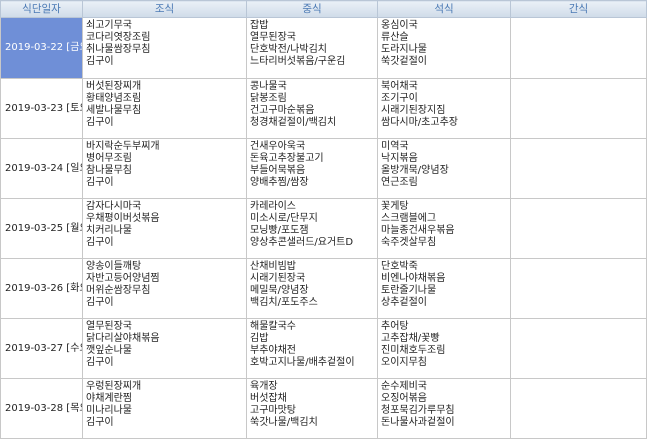 This screenshot has width=650, height=446. What do you see at coordinates (302, 362) in the screenshot?
I see `menu-item: 호박고지나물/배추겉절이` at bounding box center [302, 362].